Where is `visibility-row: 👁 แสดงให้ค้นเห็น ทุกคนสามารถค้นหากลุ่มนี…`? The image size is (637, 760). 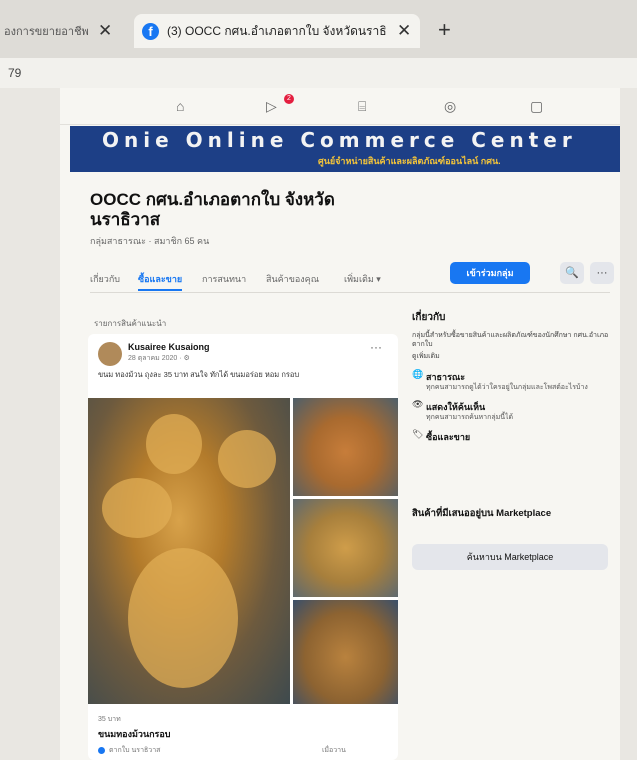 visibility-row: 👁 แสดงให้ค้นเห็น ทุกคนสามารถค้นหากลุ่มนี… is located at coordinates (463, 410).